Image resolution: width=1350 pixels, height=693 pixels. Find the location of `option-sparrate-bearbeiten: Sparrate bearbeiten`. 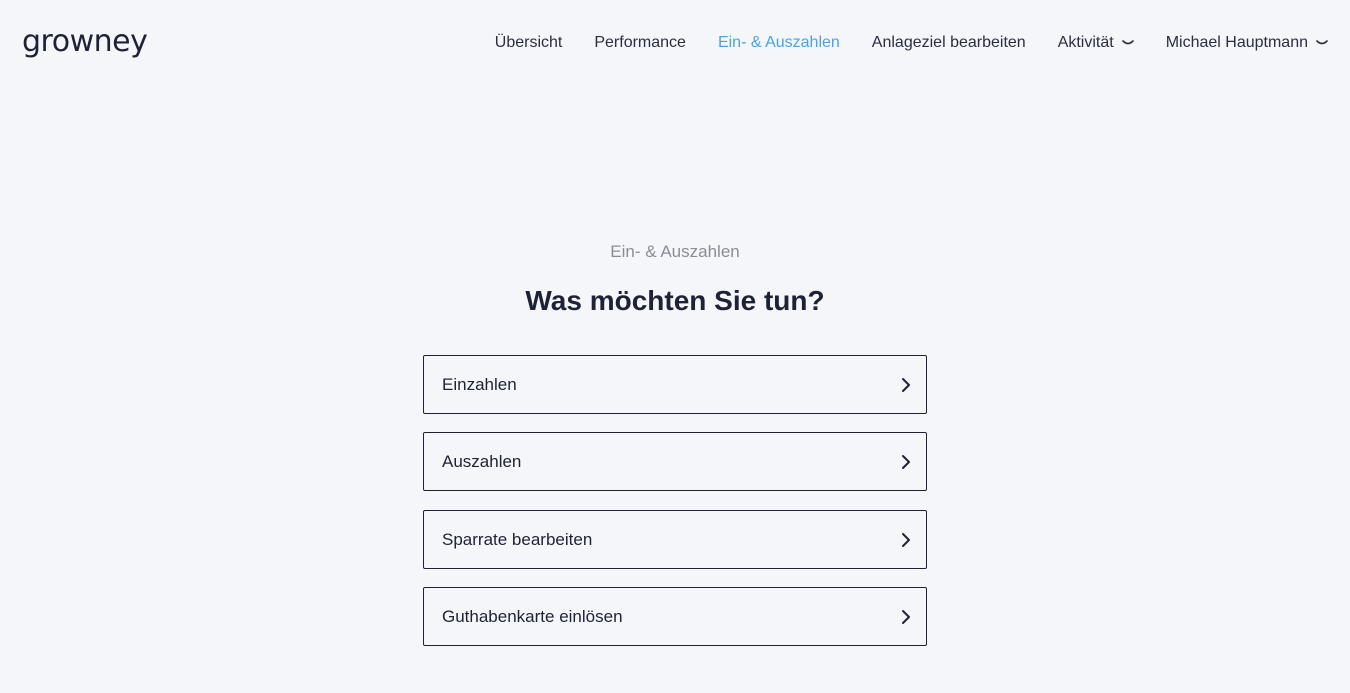

option-sparrate-bearbeiten: Sparrate bearbeiten is located at coordinates (675, 539).